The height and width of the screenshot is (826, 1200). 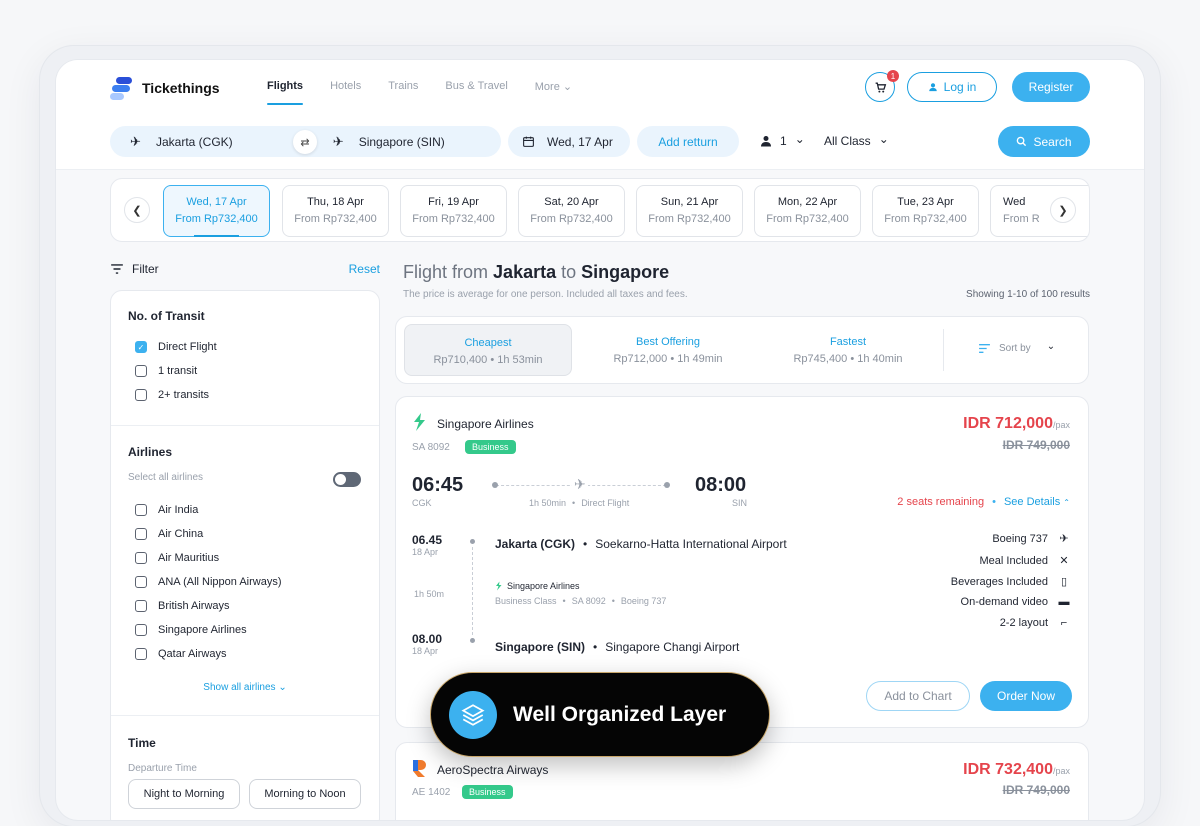 What do you see at coordinates (882, 86) in the screenshot?
I see `cart-button: 1` at bounding box center [882, 86].